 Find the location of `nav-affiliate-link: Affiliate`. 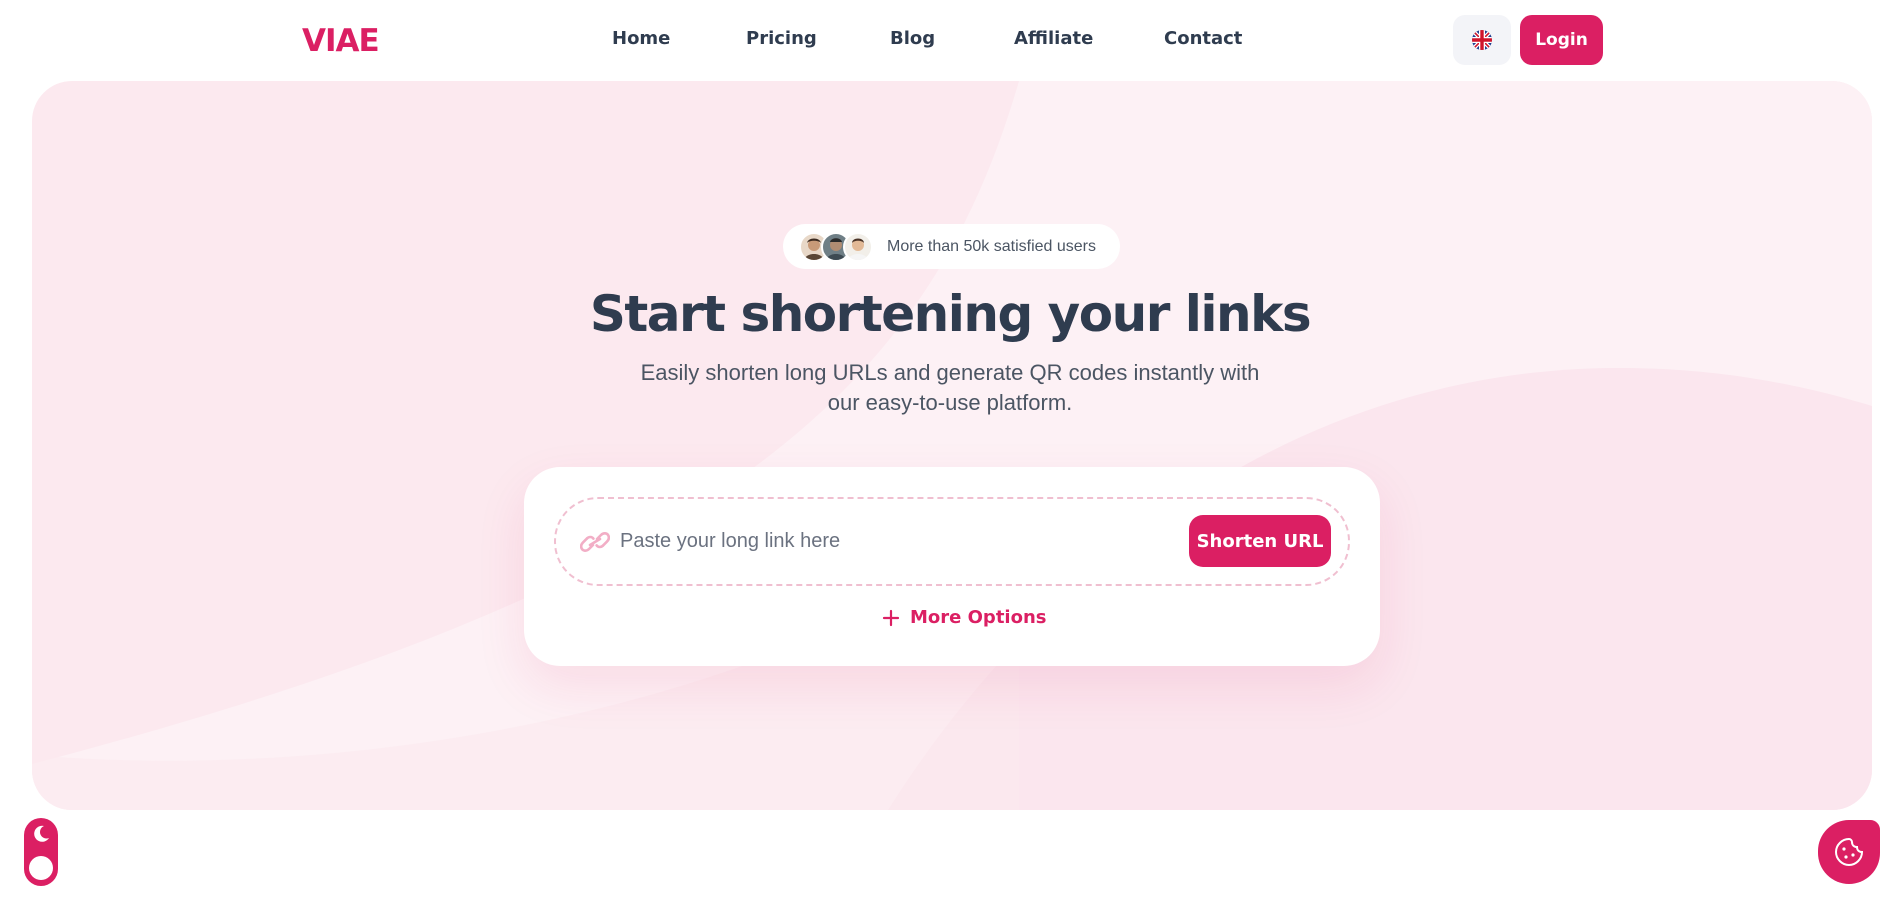

nav-affiliate-link: Affiliate is located at coordinates (1089, 39).